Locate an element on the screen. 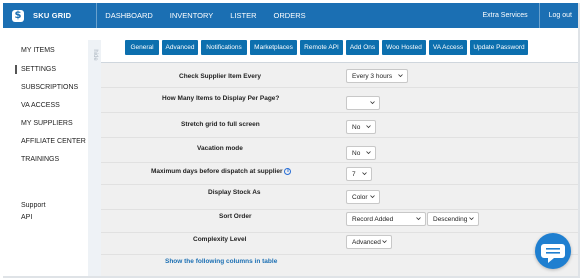 The image size is (583, 280). sidebar-active-indicator is located at coordinates (16, 69).